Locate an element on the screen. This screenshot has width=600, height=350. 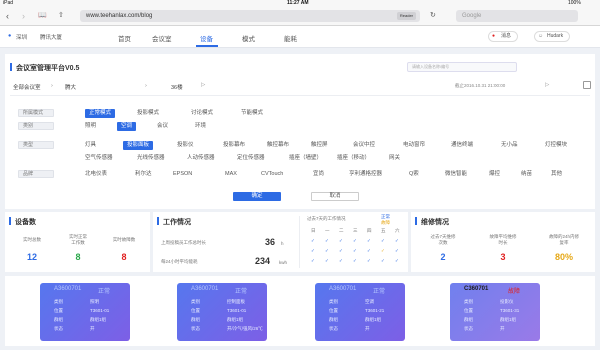
device-field-label: 状态 is located at coordinates (468, 328).